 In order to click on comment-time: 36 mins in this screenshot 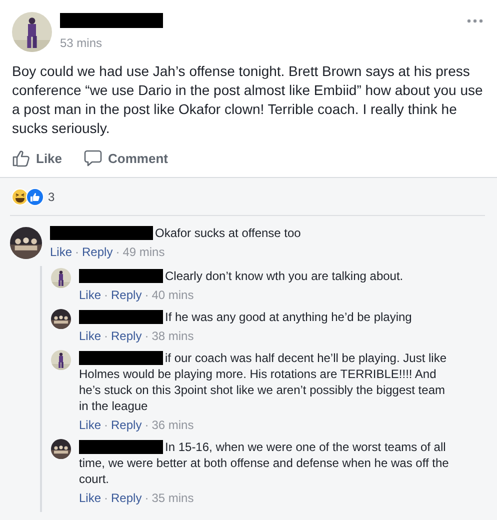, I will do `click(173, 425)`.